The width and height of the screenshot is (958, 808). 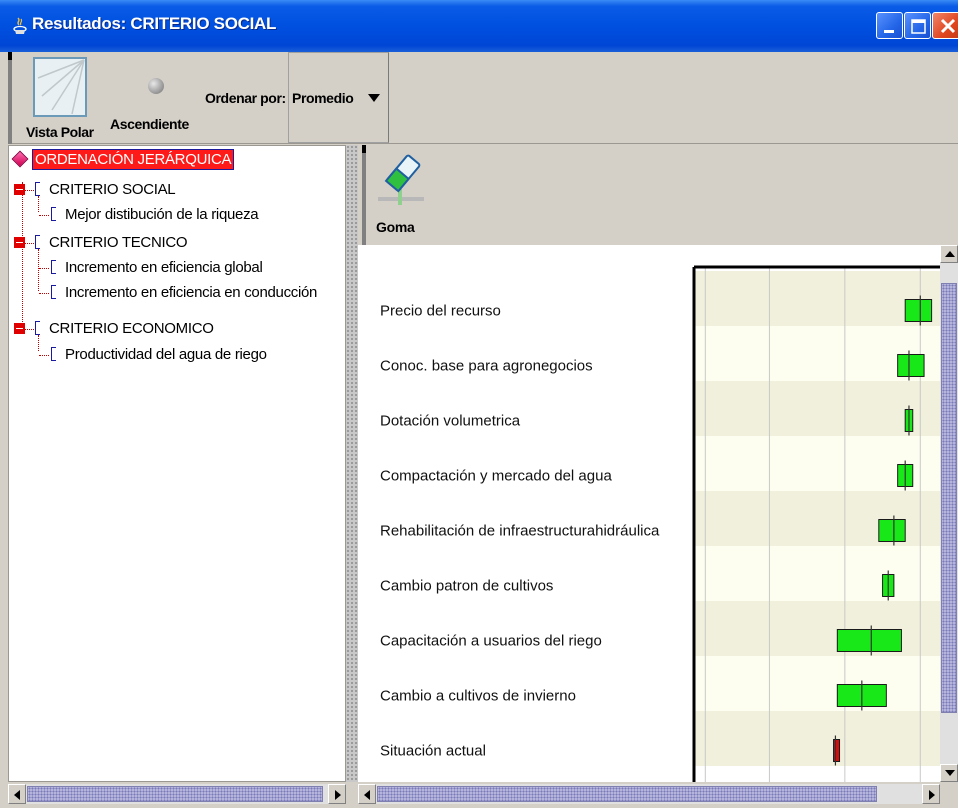 What do you see at coordinates (20, 25) in the screenshot?
I see `java-app-icon` at bounding box center [20, 25].